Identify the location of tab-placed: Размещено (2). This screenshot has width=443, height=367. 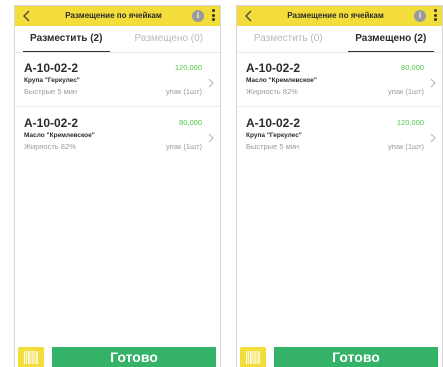
(391, 39).